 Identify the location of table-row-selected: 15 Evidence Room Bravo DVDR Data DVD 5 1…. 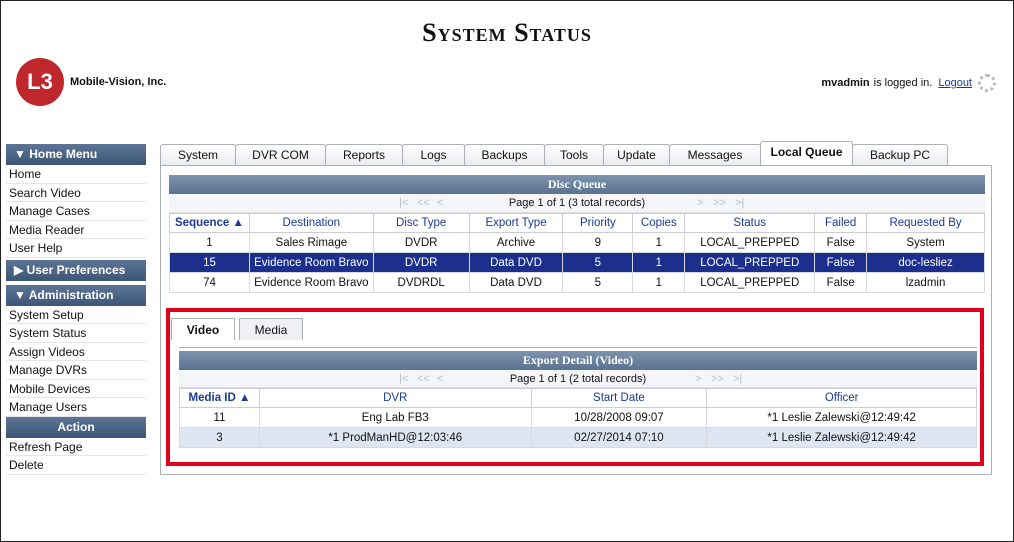
(577, 262).